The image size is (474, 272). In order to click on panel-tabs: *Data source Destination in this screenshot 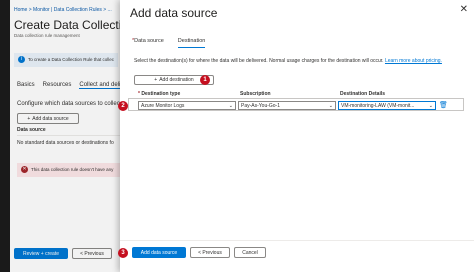, I will do `click(169, 43)`.